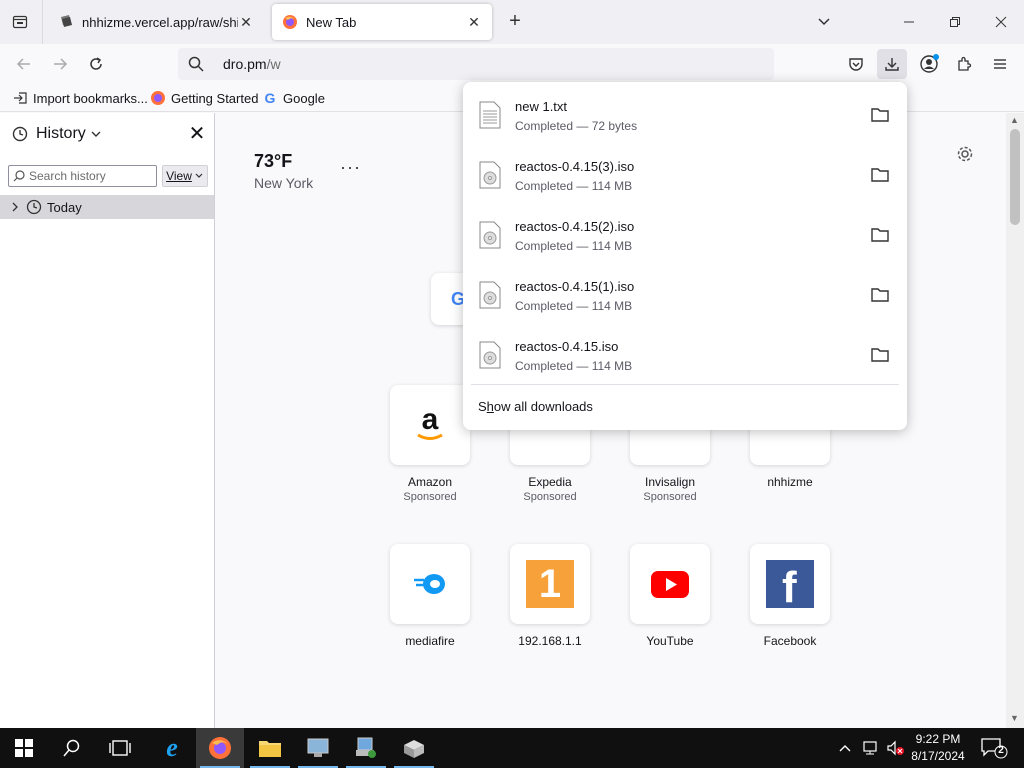 The width and height of the screenshot is (1024, 768). Describe the element at coordinates (66, 21) in the screenshot. I see `document-icon` at that location.